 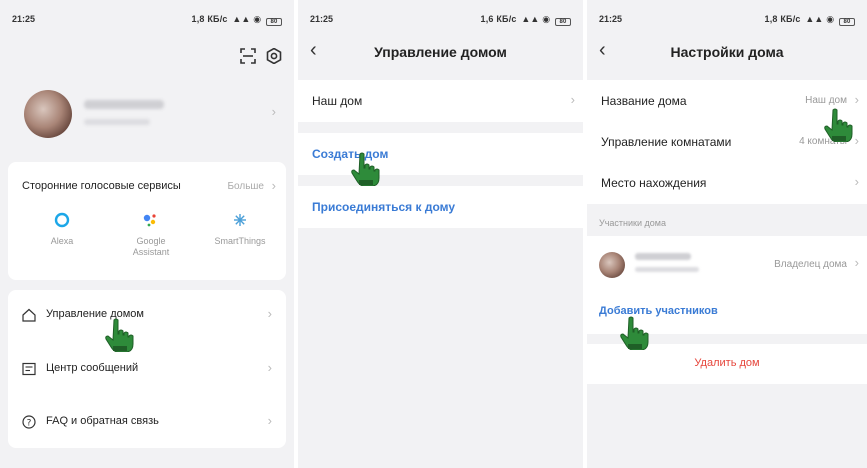 What do you see at coordinates (151, 235) in the screenshot?
I see `google-assistant-item: Google Assistant` at bounding box center [151, 235].